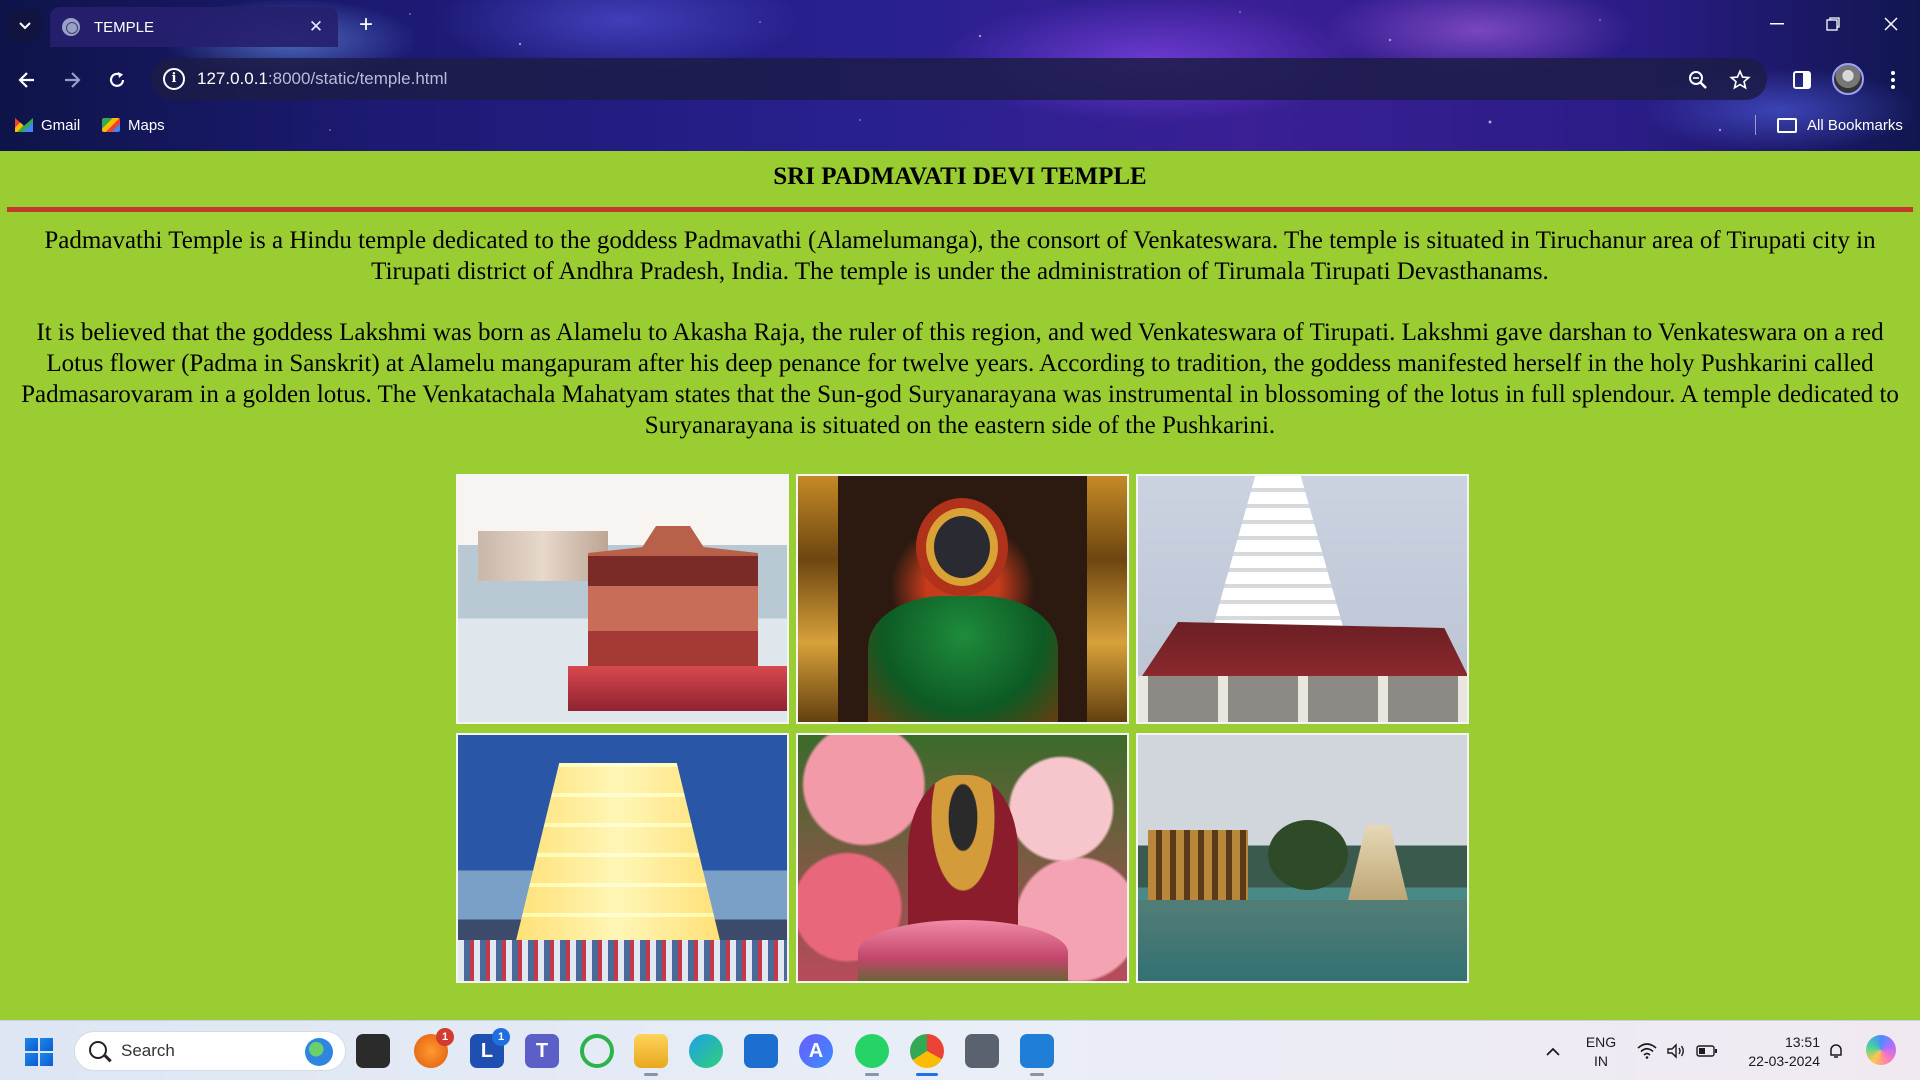 This screenshot has width=1920, height=1080. What do you see at coordinates (490, 1048) in the screenshot?
I see `app-icon-l: L 1` at bounding box center [490, 1048].